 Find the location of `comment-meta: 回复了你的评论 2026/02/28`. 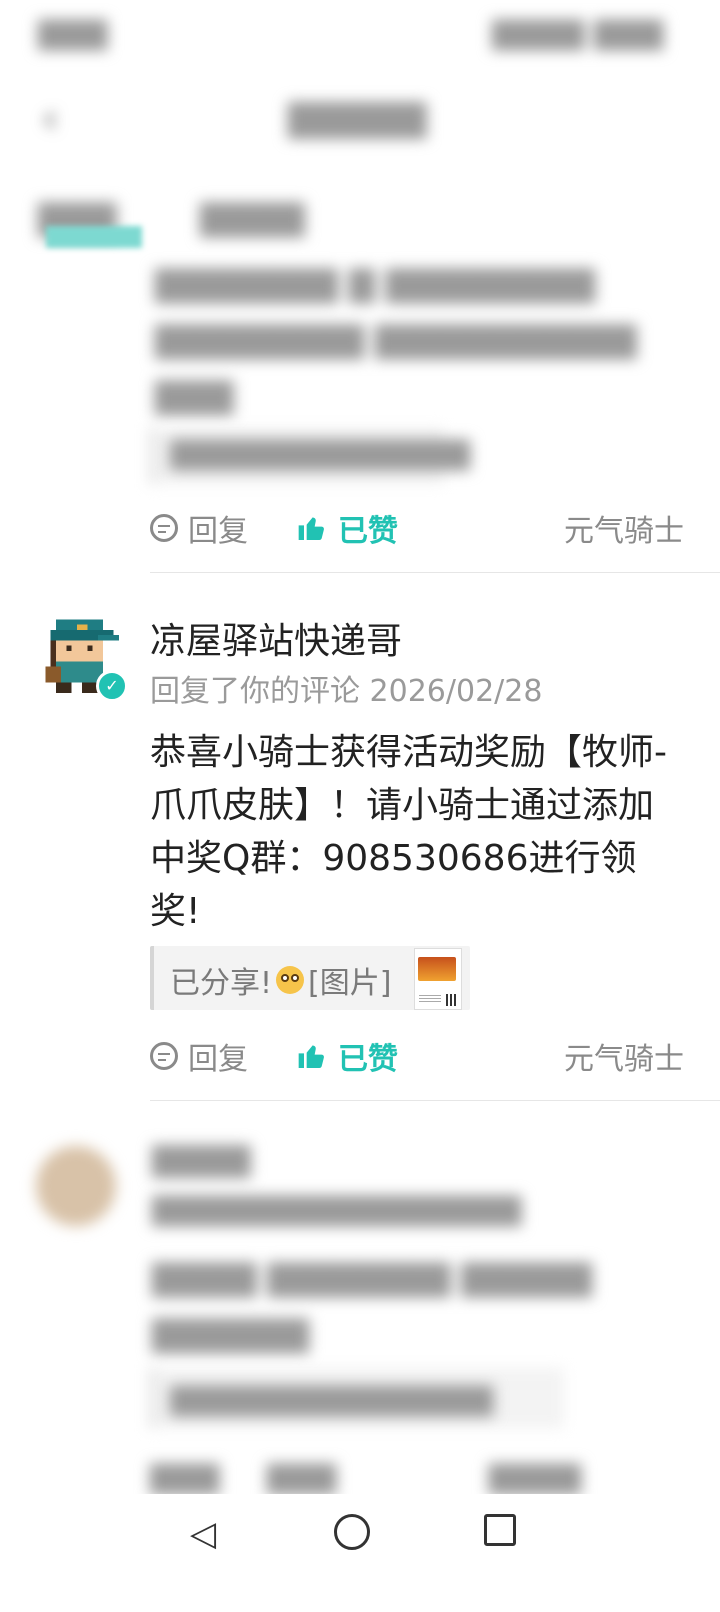

comment-meta: 回复了你的评论 2026/02/28 is located at coordinates (346, 691).